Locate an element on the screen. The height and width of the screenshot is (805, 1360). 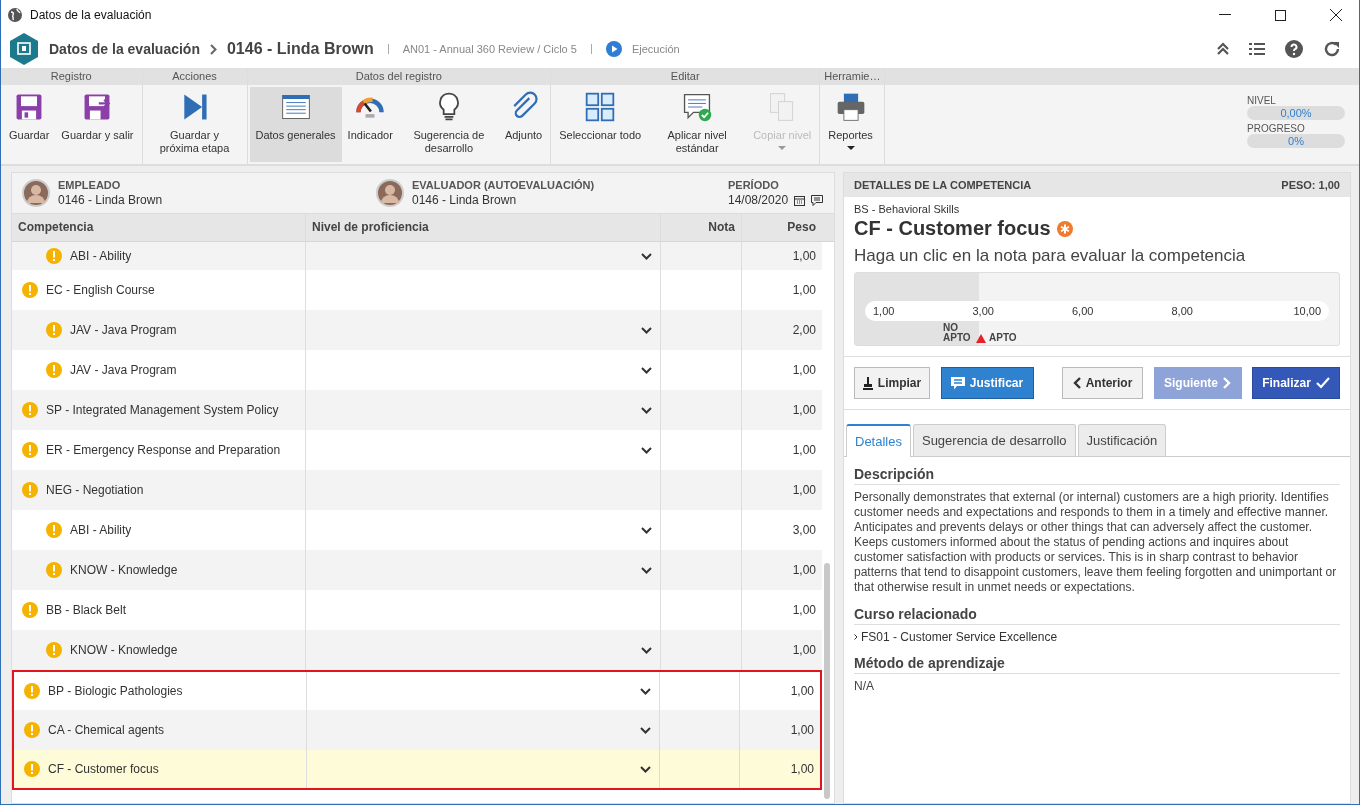
threshold-marker-icon is located at coordinates (981, 338).